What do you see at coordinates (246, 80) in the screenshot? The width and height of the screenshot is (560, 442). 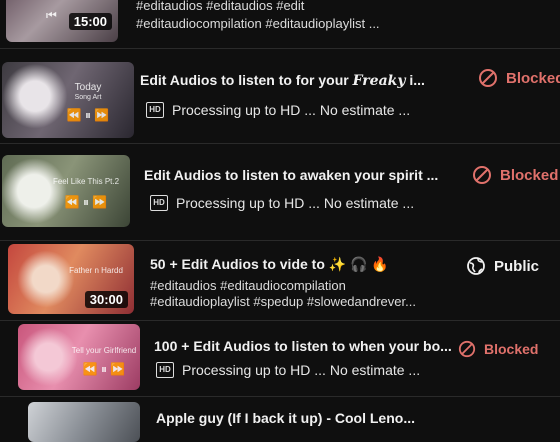 I see `video-title-text: Edit Audios to listen to for your` at bounding box center [246, 80].